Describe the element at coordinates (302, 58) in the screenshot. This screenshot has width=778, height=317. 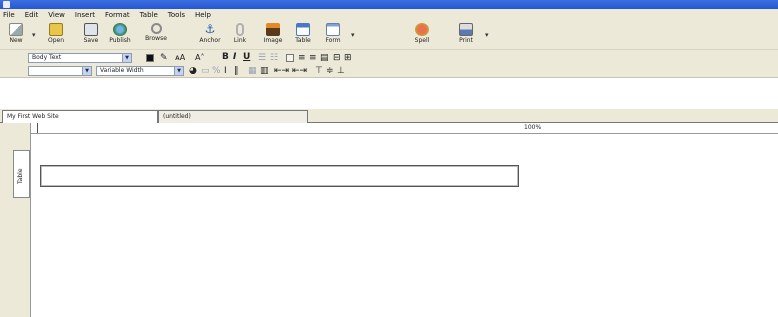
I see `align-center-icon: ≡` at that location.